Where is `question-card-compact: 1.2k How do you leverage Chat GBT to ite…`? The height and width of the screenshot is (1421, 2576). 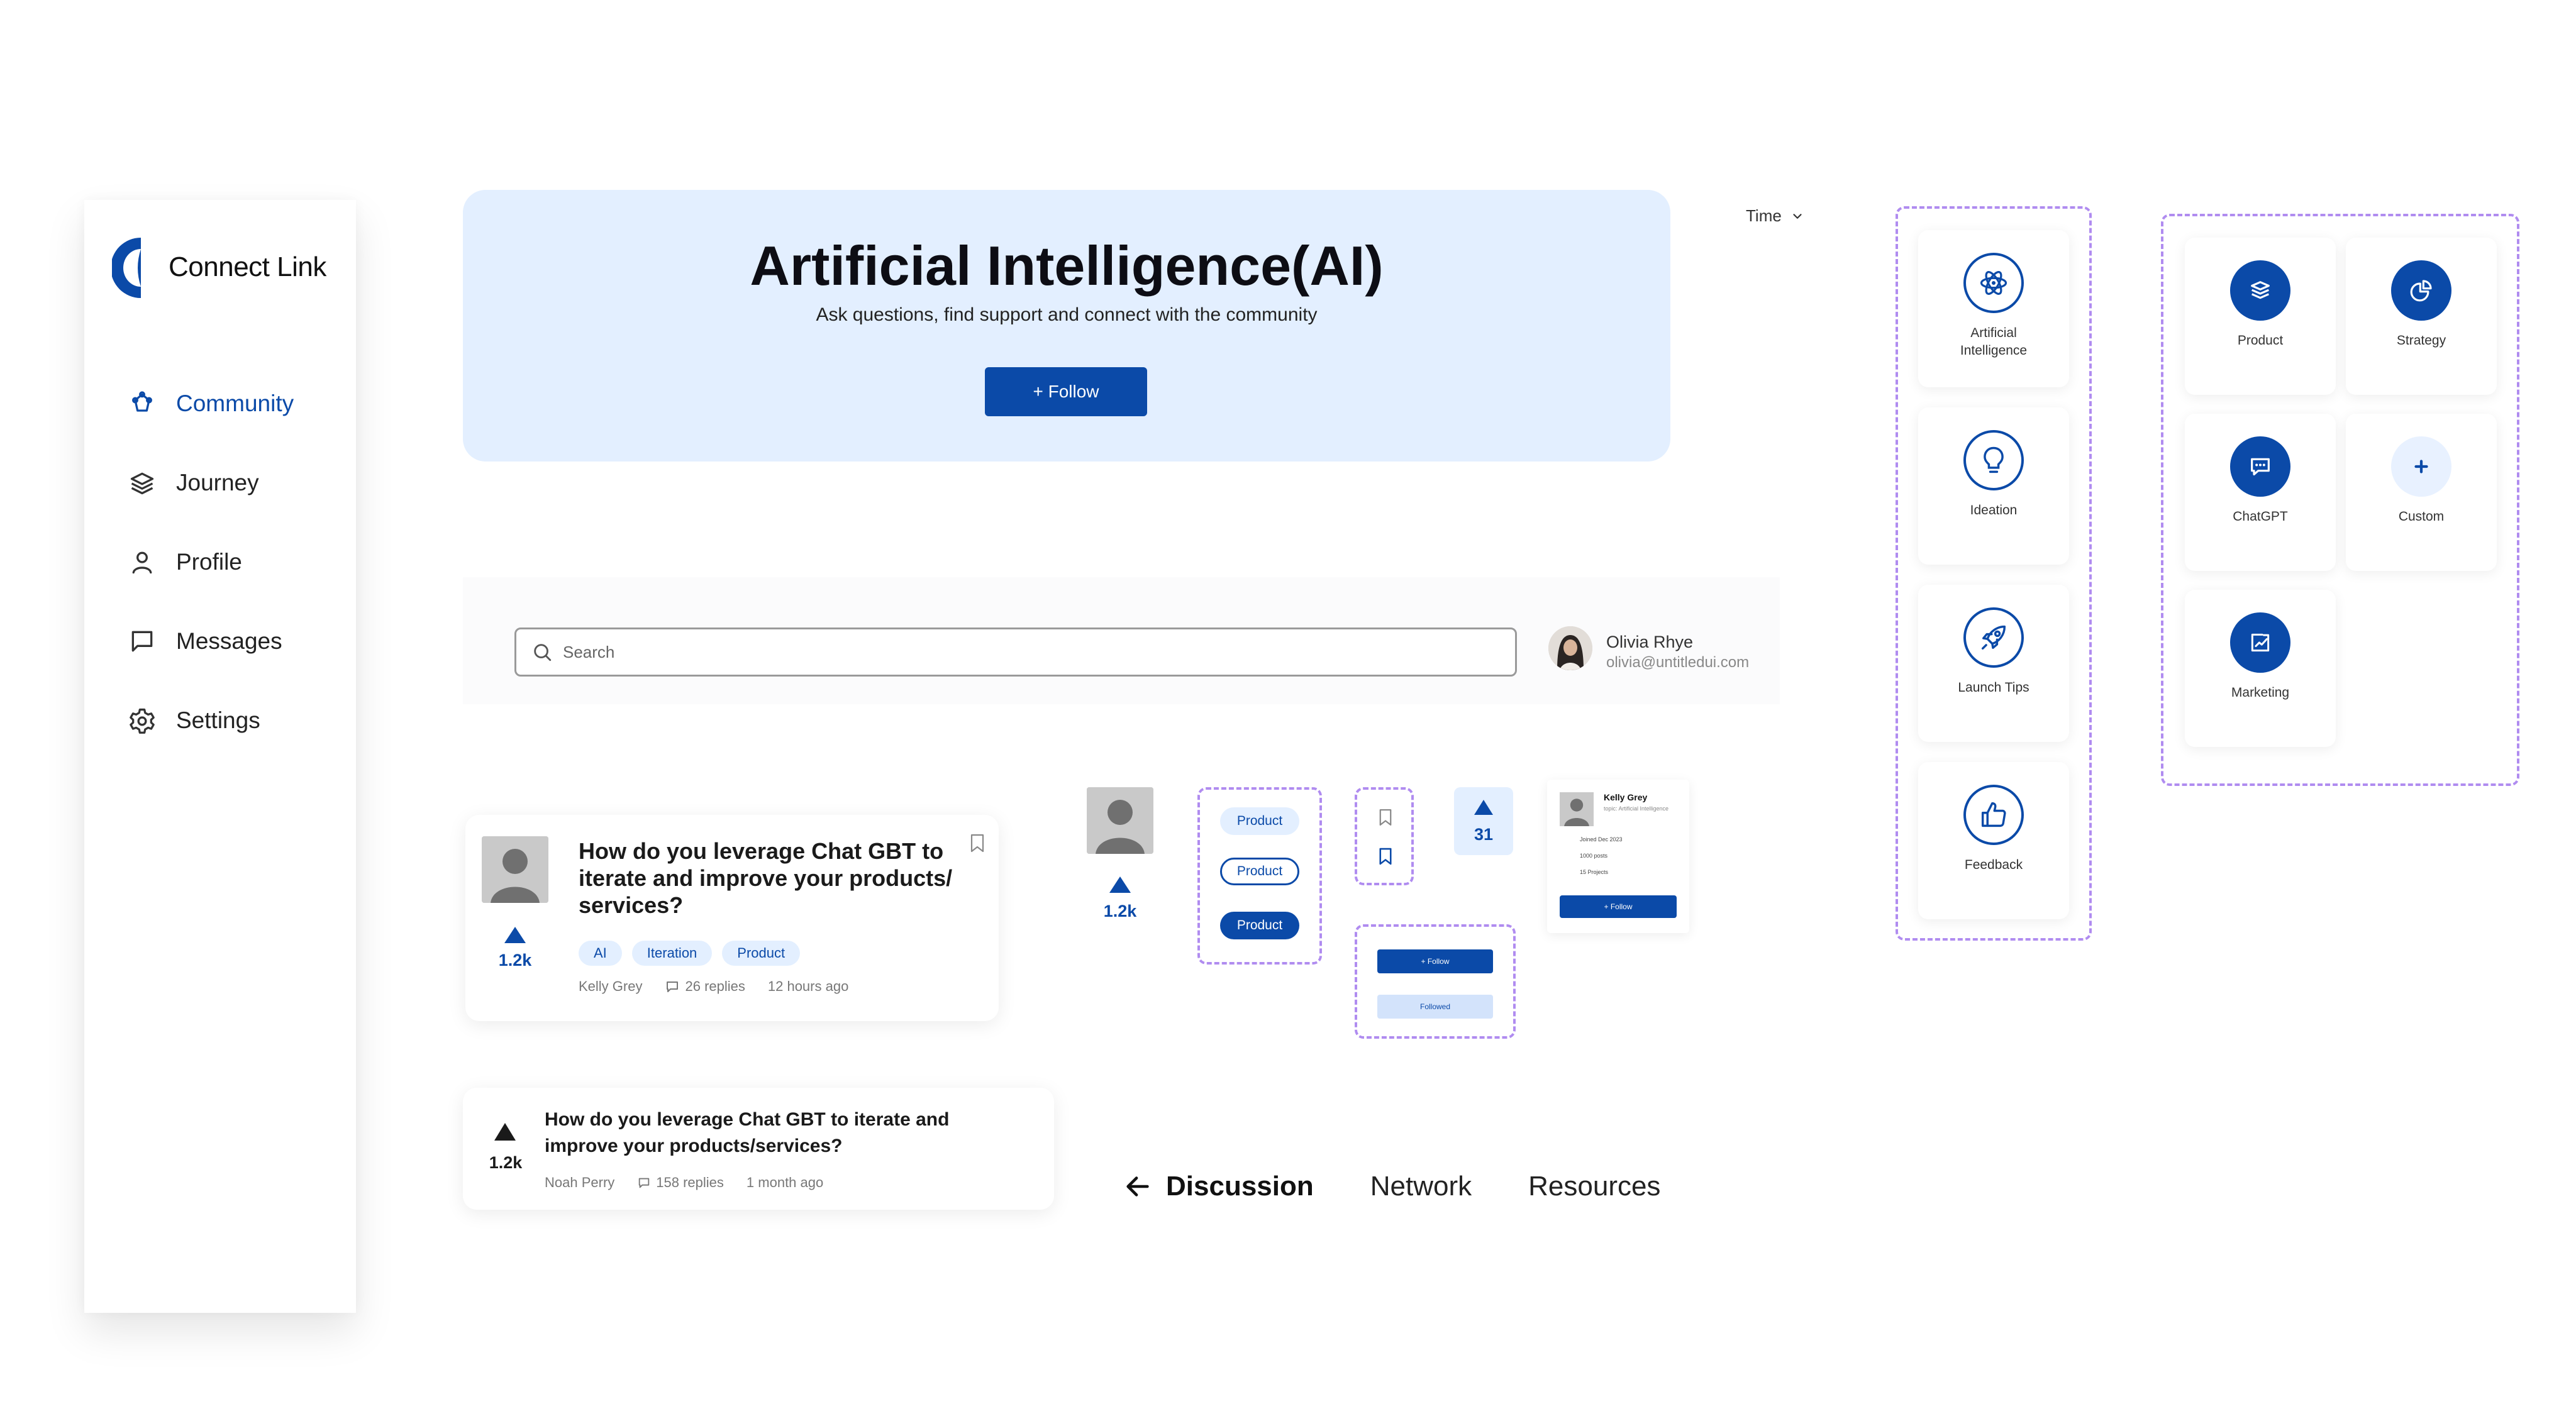 question-card-compact: 1.2k How do you leverage Chat GBT to ite… is located at coordinates (758, 1149).